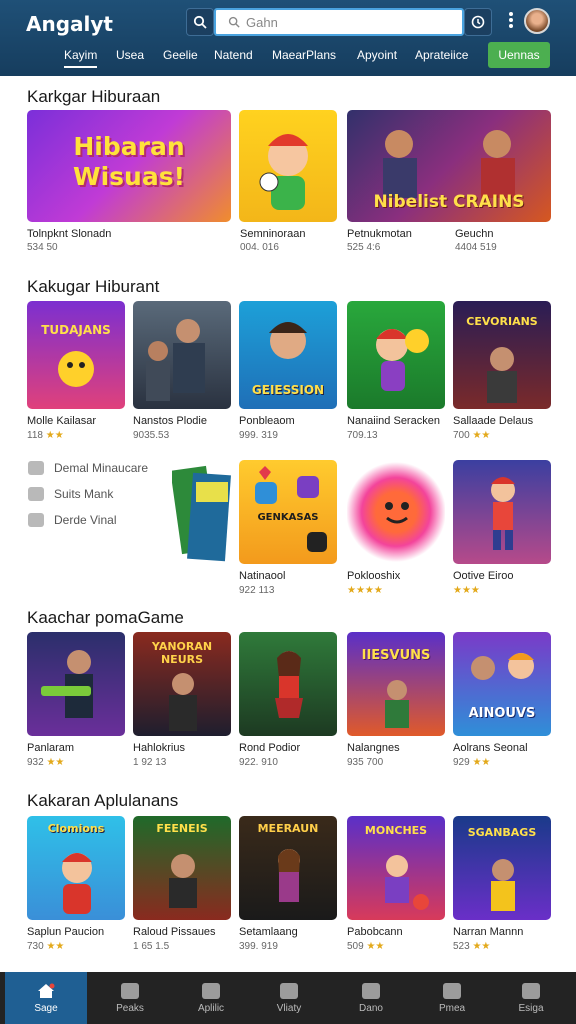 The image size is (576, 1024). Describe the element at coordinates (488, 932) in the screenshot. I see `card-label: Narran Mannn` at that location.